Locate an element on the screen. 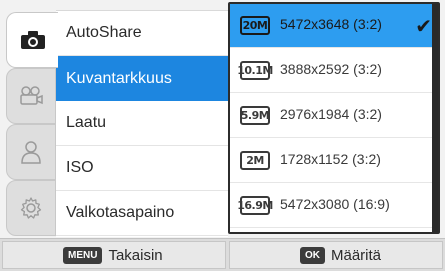 The image size is (445, 271). resolution-10m-icon: 10.1M is located at coordinates (255, 70).